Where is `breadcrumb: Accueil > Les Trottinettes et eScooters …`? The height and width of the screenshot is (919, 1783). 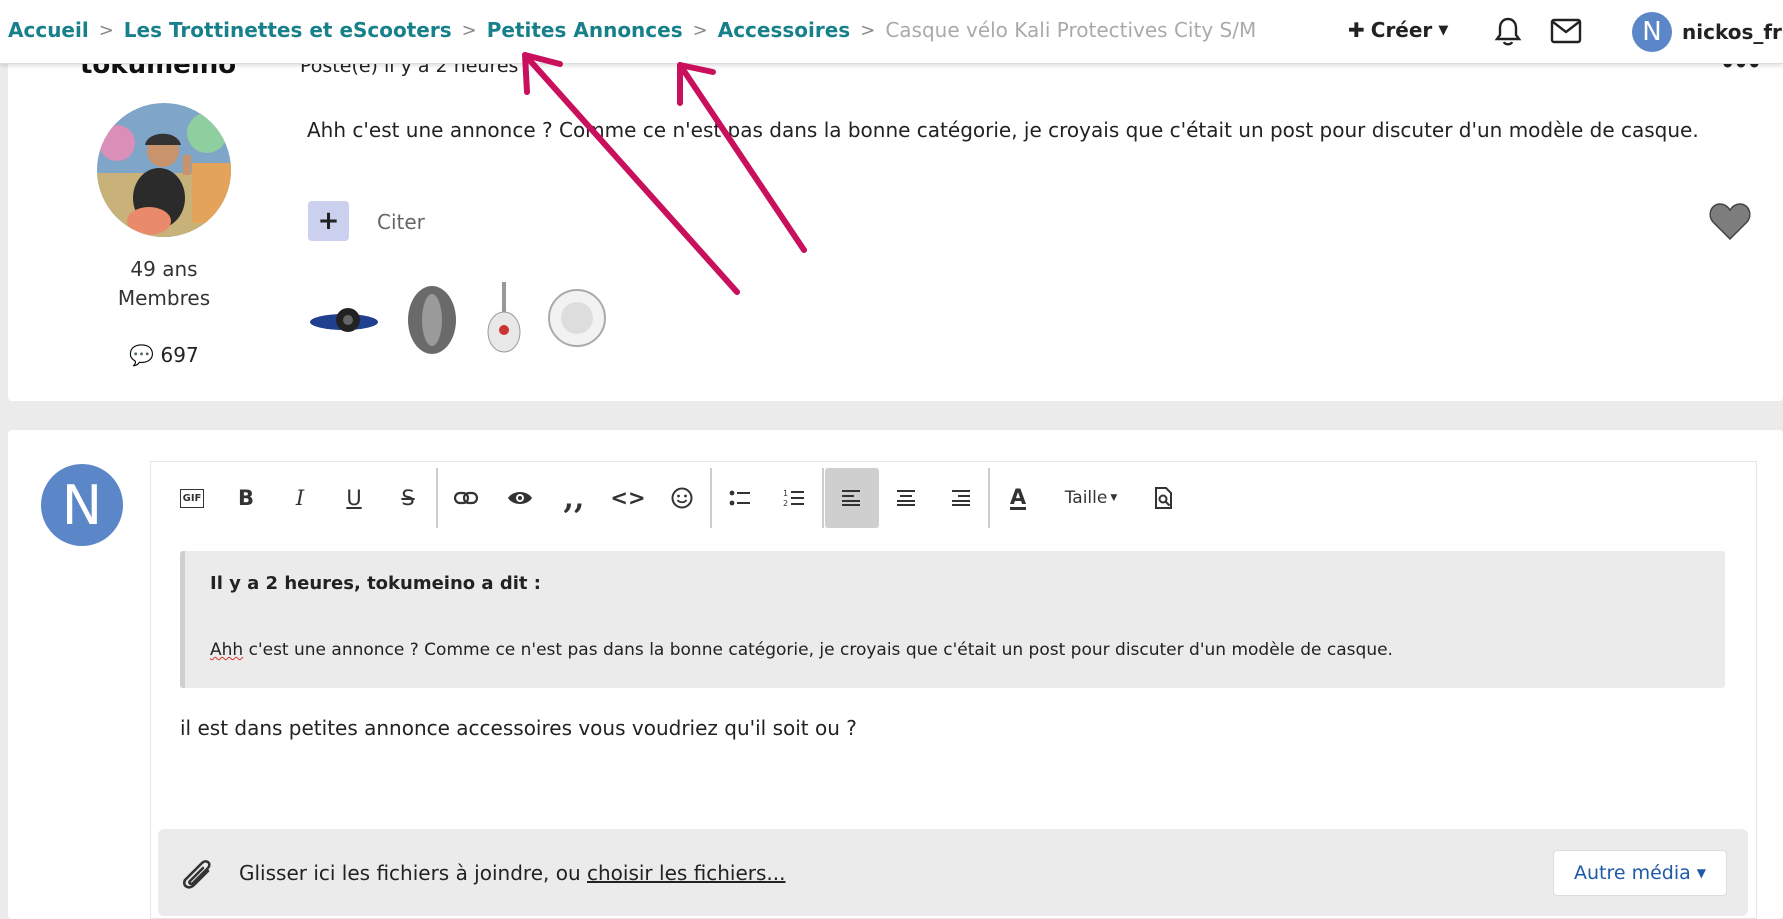 breadcrumb: Accueil > Les Trottinettes et eScooters … is located at coordinates (632, 30).